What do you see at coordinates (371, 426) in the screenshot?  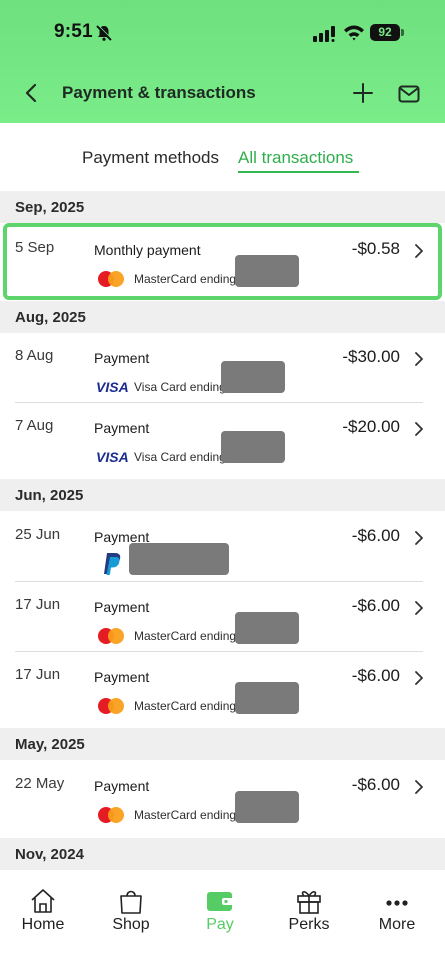 I see `transaction-amount: -$20.00` at bounding box center [371, 426].